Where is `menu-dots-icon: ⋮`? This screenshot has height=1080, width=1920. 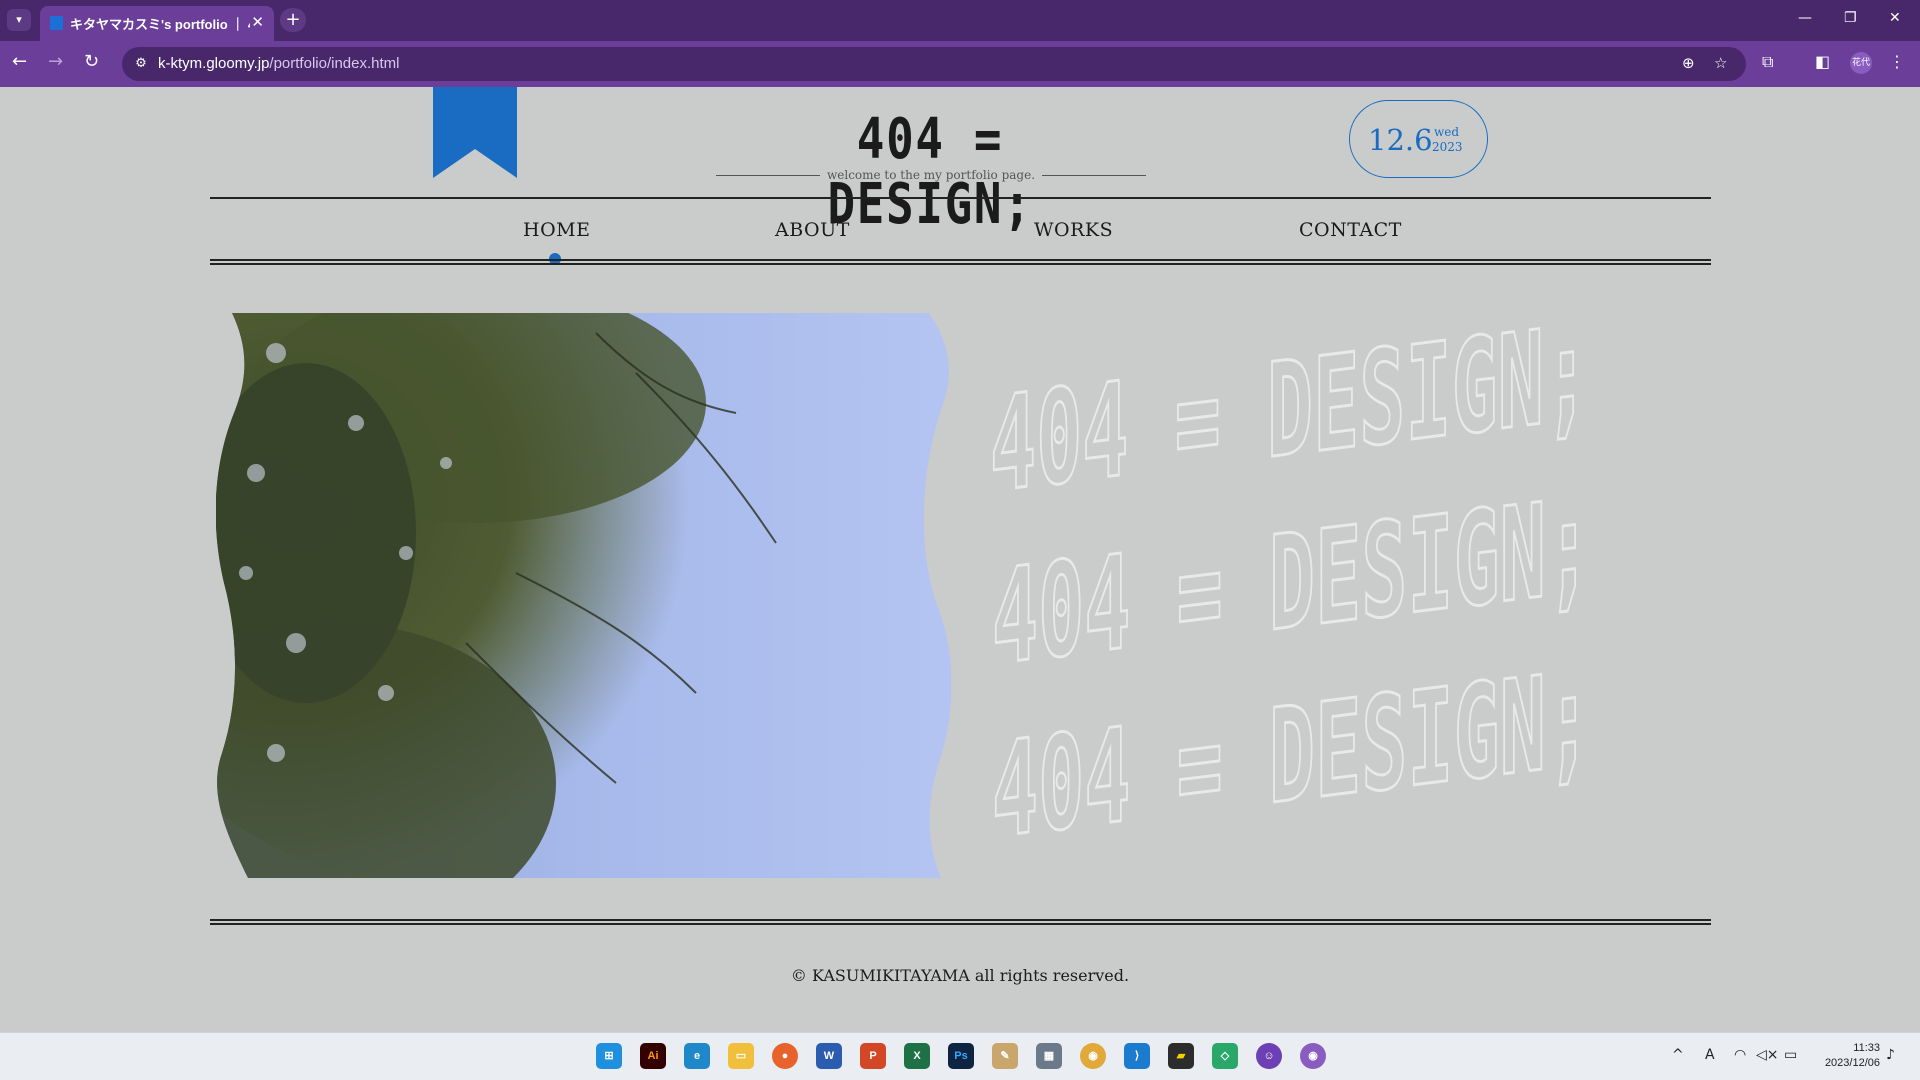 menu-dots-icon: ⋮ is located at coordinates (1897, 61).